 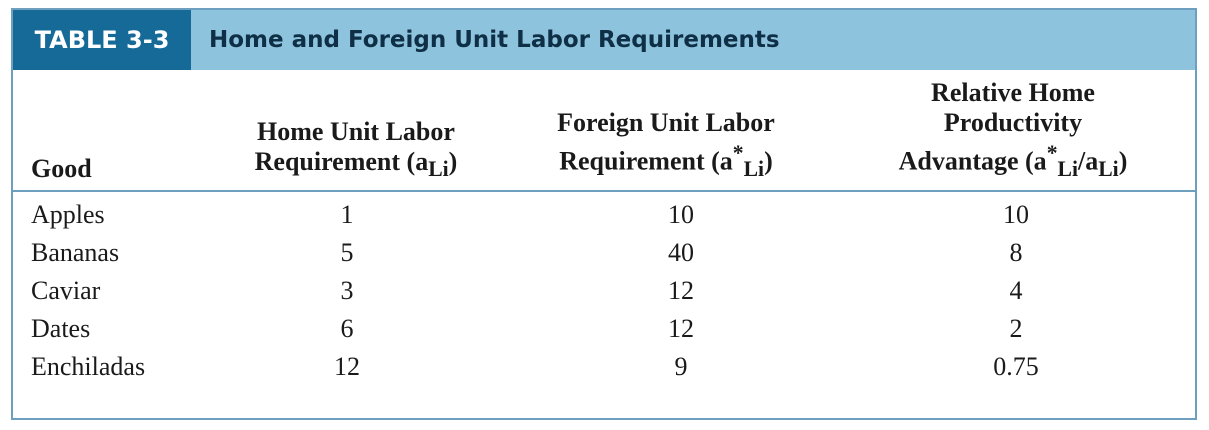 What do you see at coordinates (646, 161) in the screenshot?
I see `foreign-header-text: Requirement (a` at bounding box center [646, 161].